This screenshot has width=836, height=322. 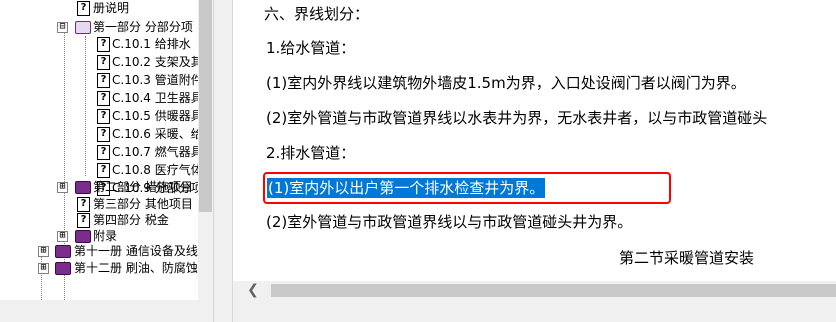 What do you see at coordinates (317, 14) in the screenshot?
I see `section-heading: 六、界线划分：` at bounding box center [317, 14].